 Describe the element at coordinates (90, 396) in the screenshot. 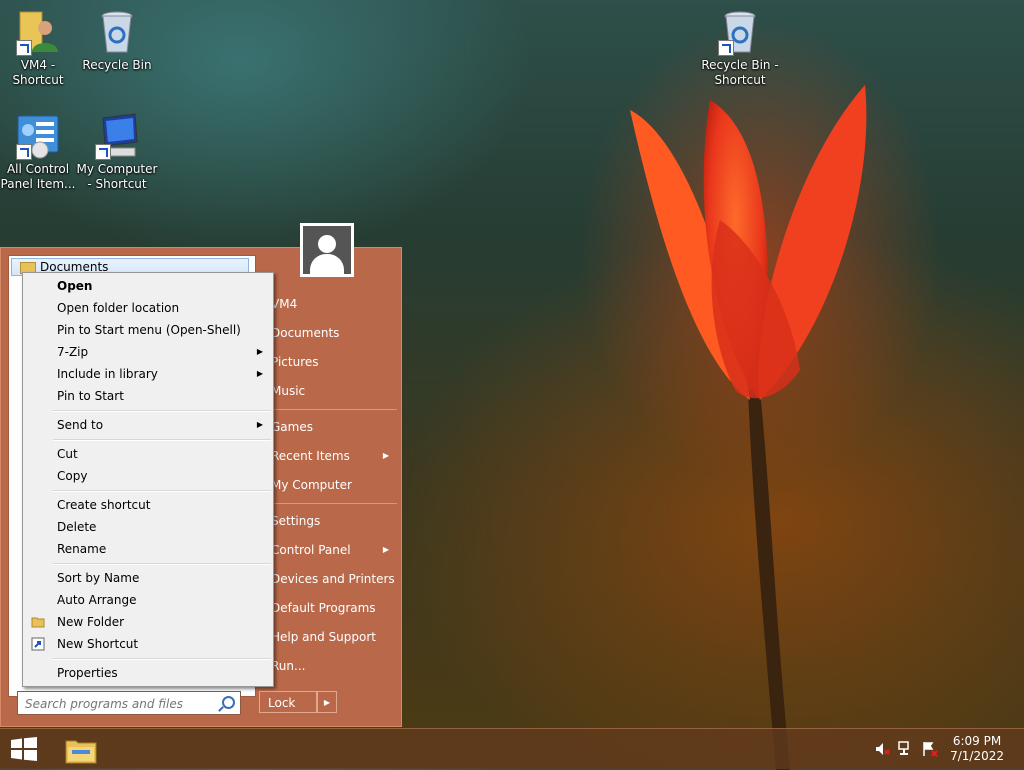

I see `menu-item-label: Pin to Start` at that location.